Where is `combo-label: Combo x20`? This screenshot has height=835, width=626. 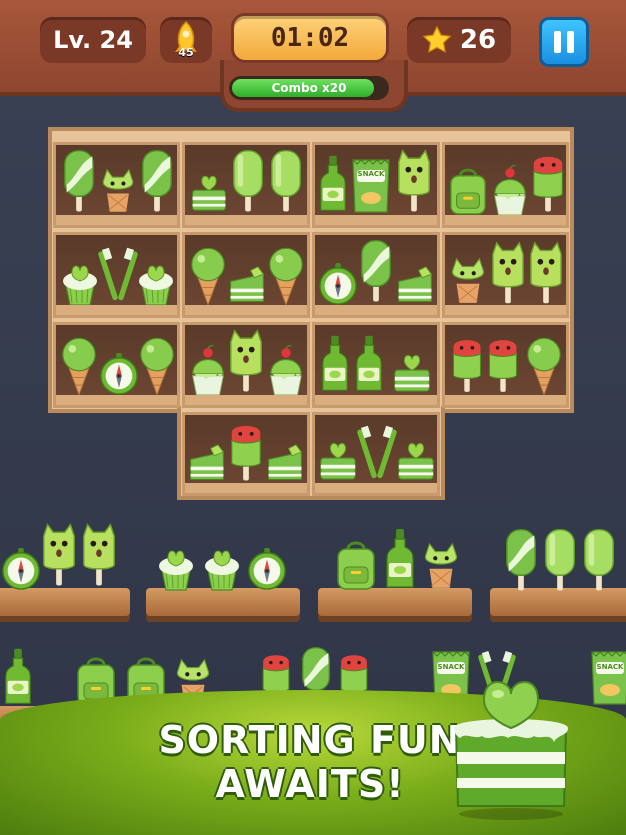
combo-label: Combo x20 is located at coordinates (309, 88).